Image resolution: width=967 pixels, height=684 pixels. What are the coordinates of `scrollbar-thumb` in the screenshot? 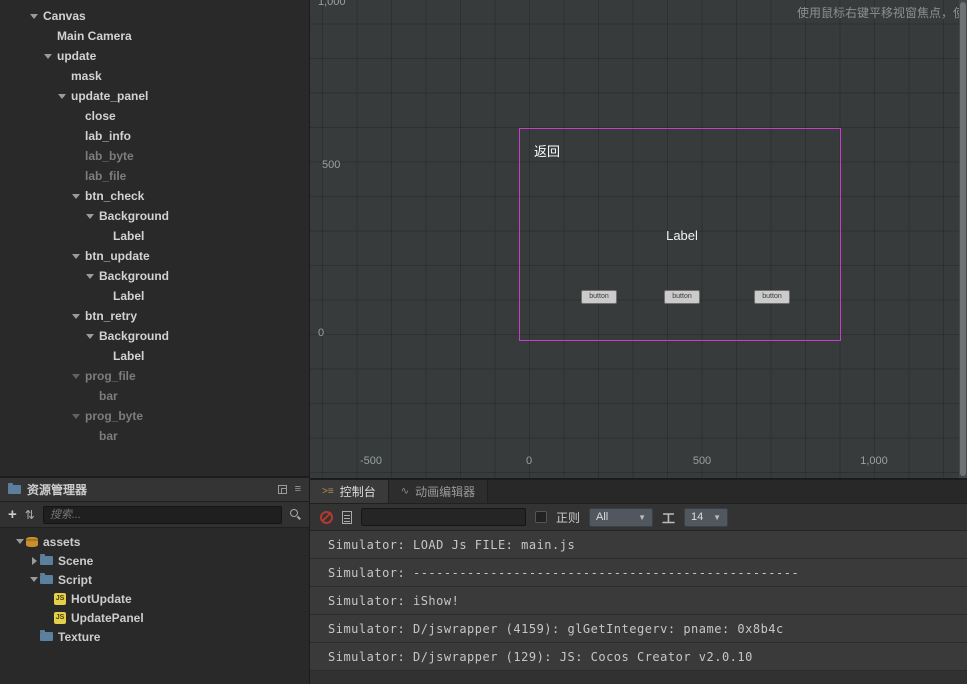 It's located at (963, 239).